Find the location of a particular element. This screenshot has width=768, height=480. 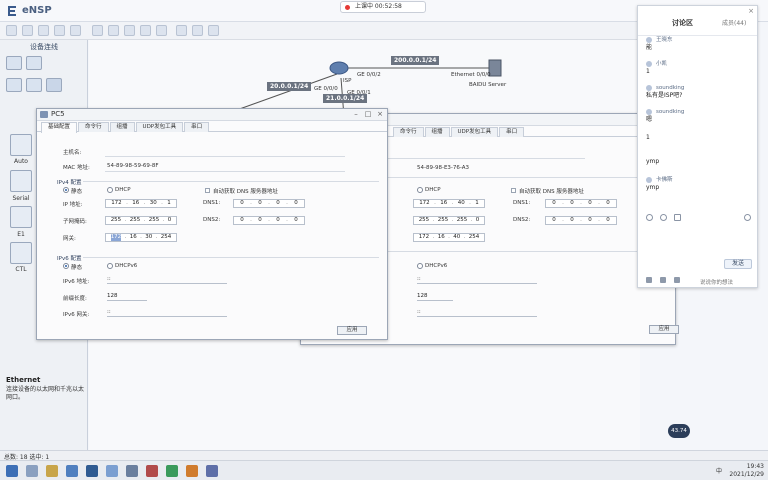

prefix-field-right: 128 is located at coordinates (435, 297).